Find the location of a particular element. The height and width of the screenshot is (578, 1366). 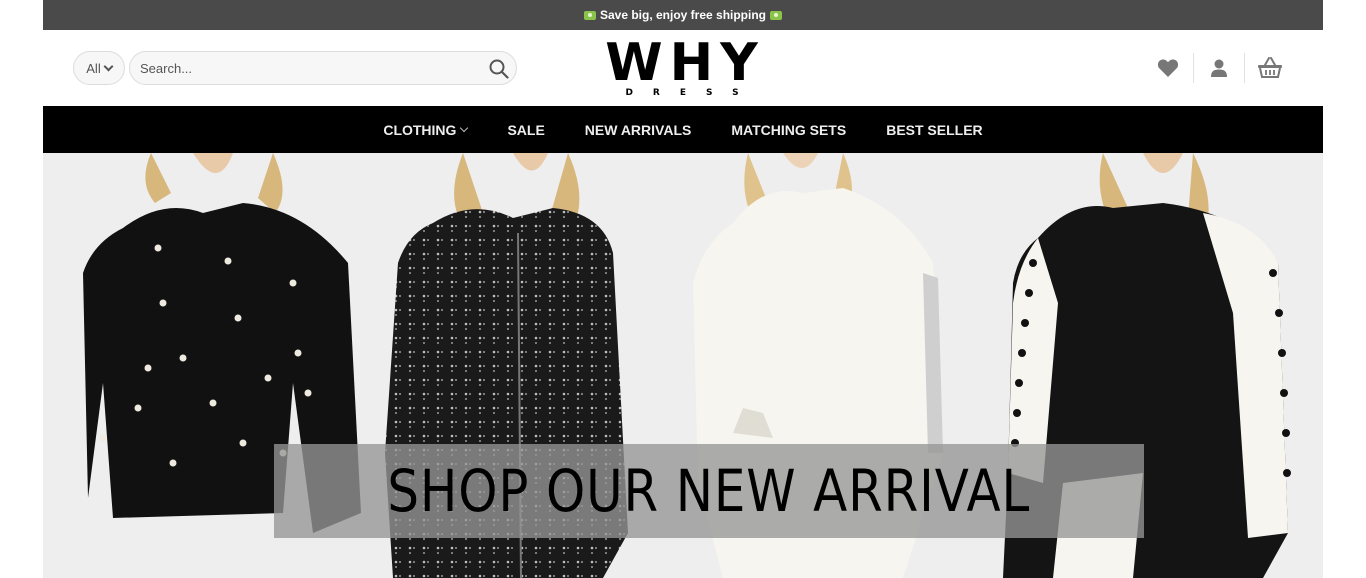

nav-item-new-arrivals: NEW ARRIVALS is located at coordinates (638, 130).